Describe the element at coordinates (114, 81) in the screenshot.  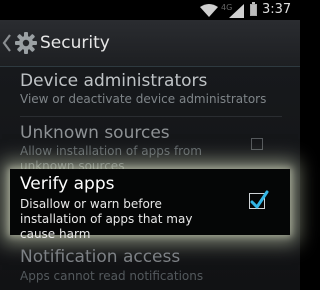
I see `setting-label: Device administrators` at that location.